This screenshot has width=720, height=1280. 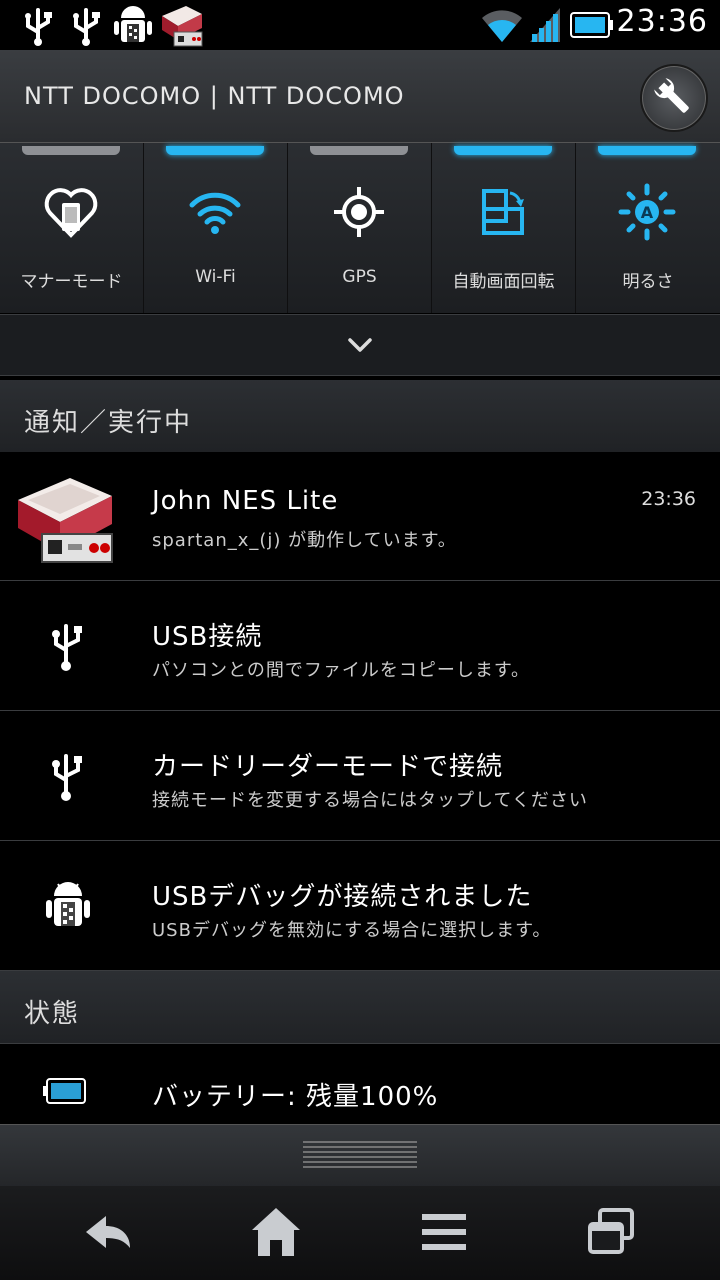 I want to click on quick-settings: マナーモード Wi-Fi GPS 自動画面回転 A 明るさ, so click(x=360, y=228).